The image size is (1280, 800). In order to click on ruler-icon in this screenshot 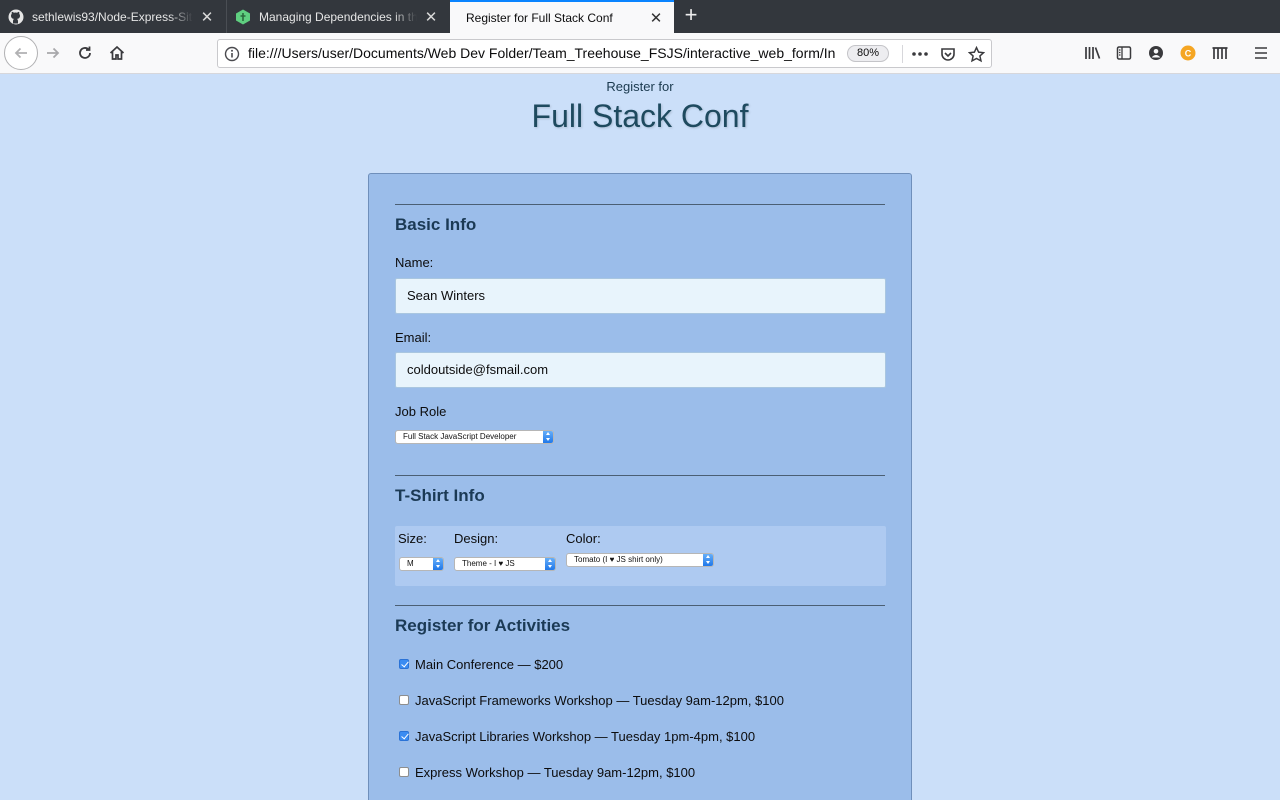, I will do `click(1220, 53)`.